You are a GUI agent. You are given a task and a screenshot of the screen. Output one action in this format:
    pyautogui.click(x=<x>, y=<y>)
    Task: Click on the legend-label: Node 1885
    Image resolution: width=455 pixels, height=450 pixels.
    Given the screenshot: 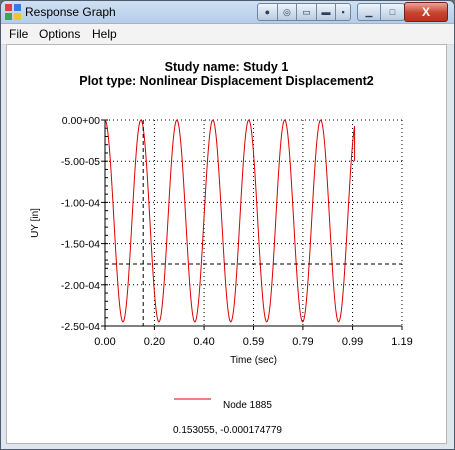 What is the action you would take?
    pyautogui.click(x=247, y=405)
    